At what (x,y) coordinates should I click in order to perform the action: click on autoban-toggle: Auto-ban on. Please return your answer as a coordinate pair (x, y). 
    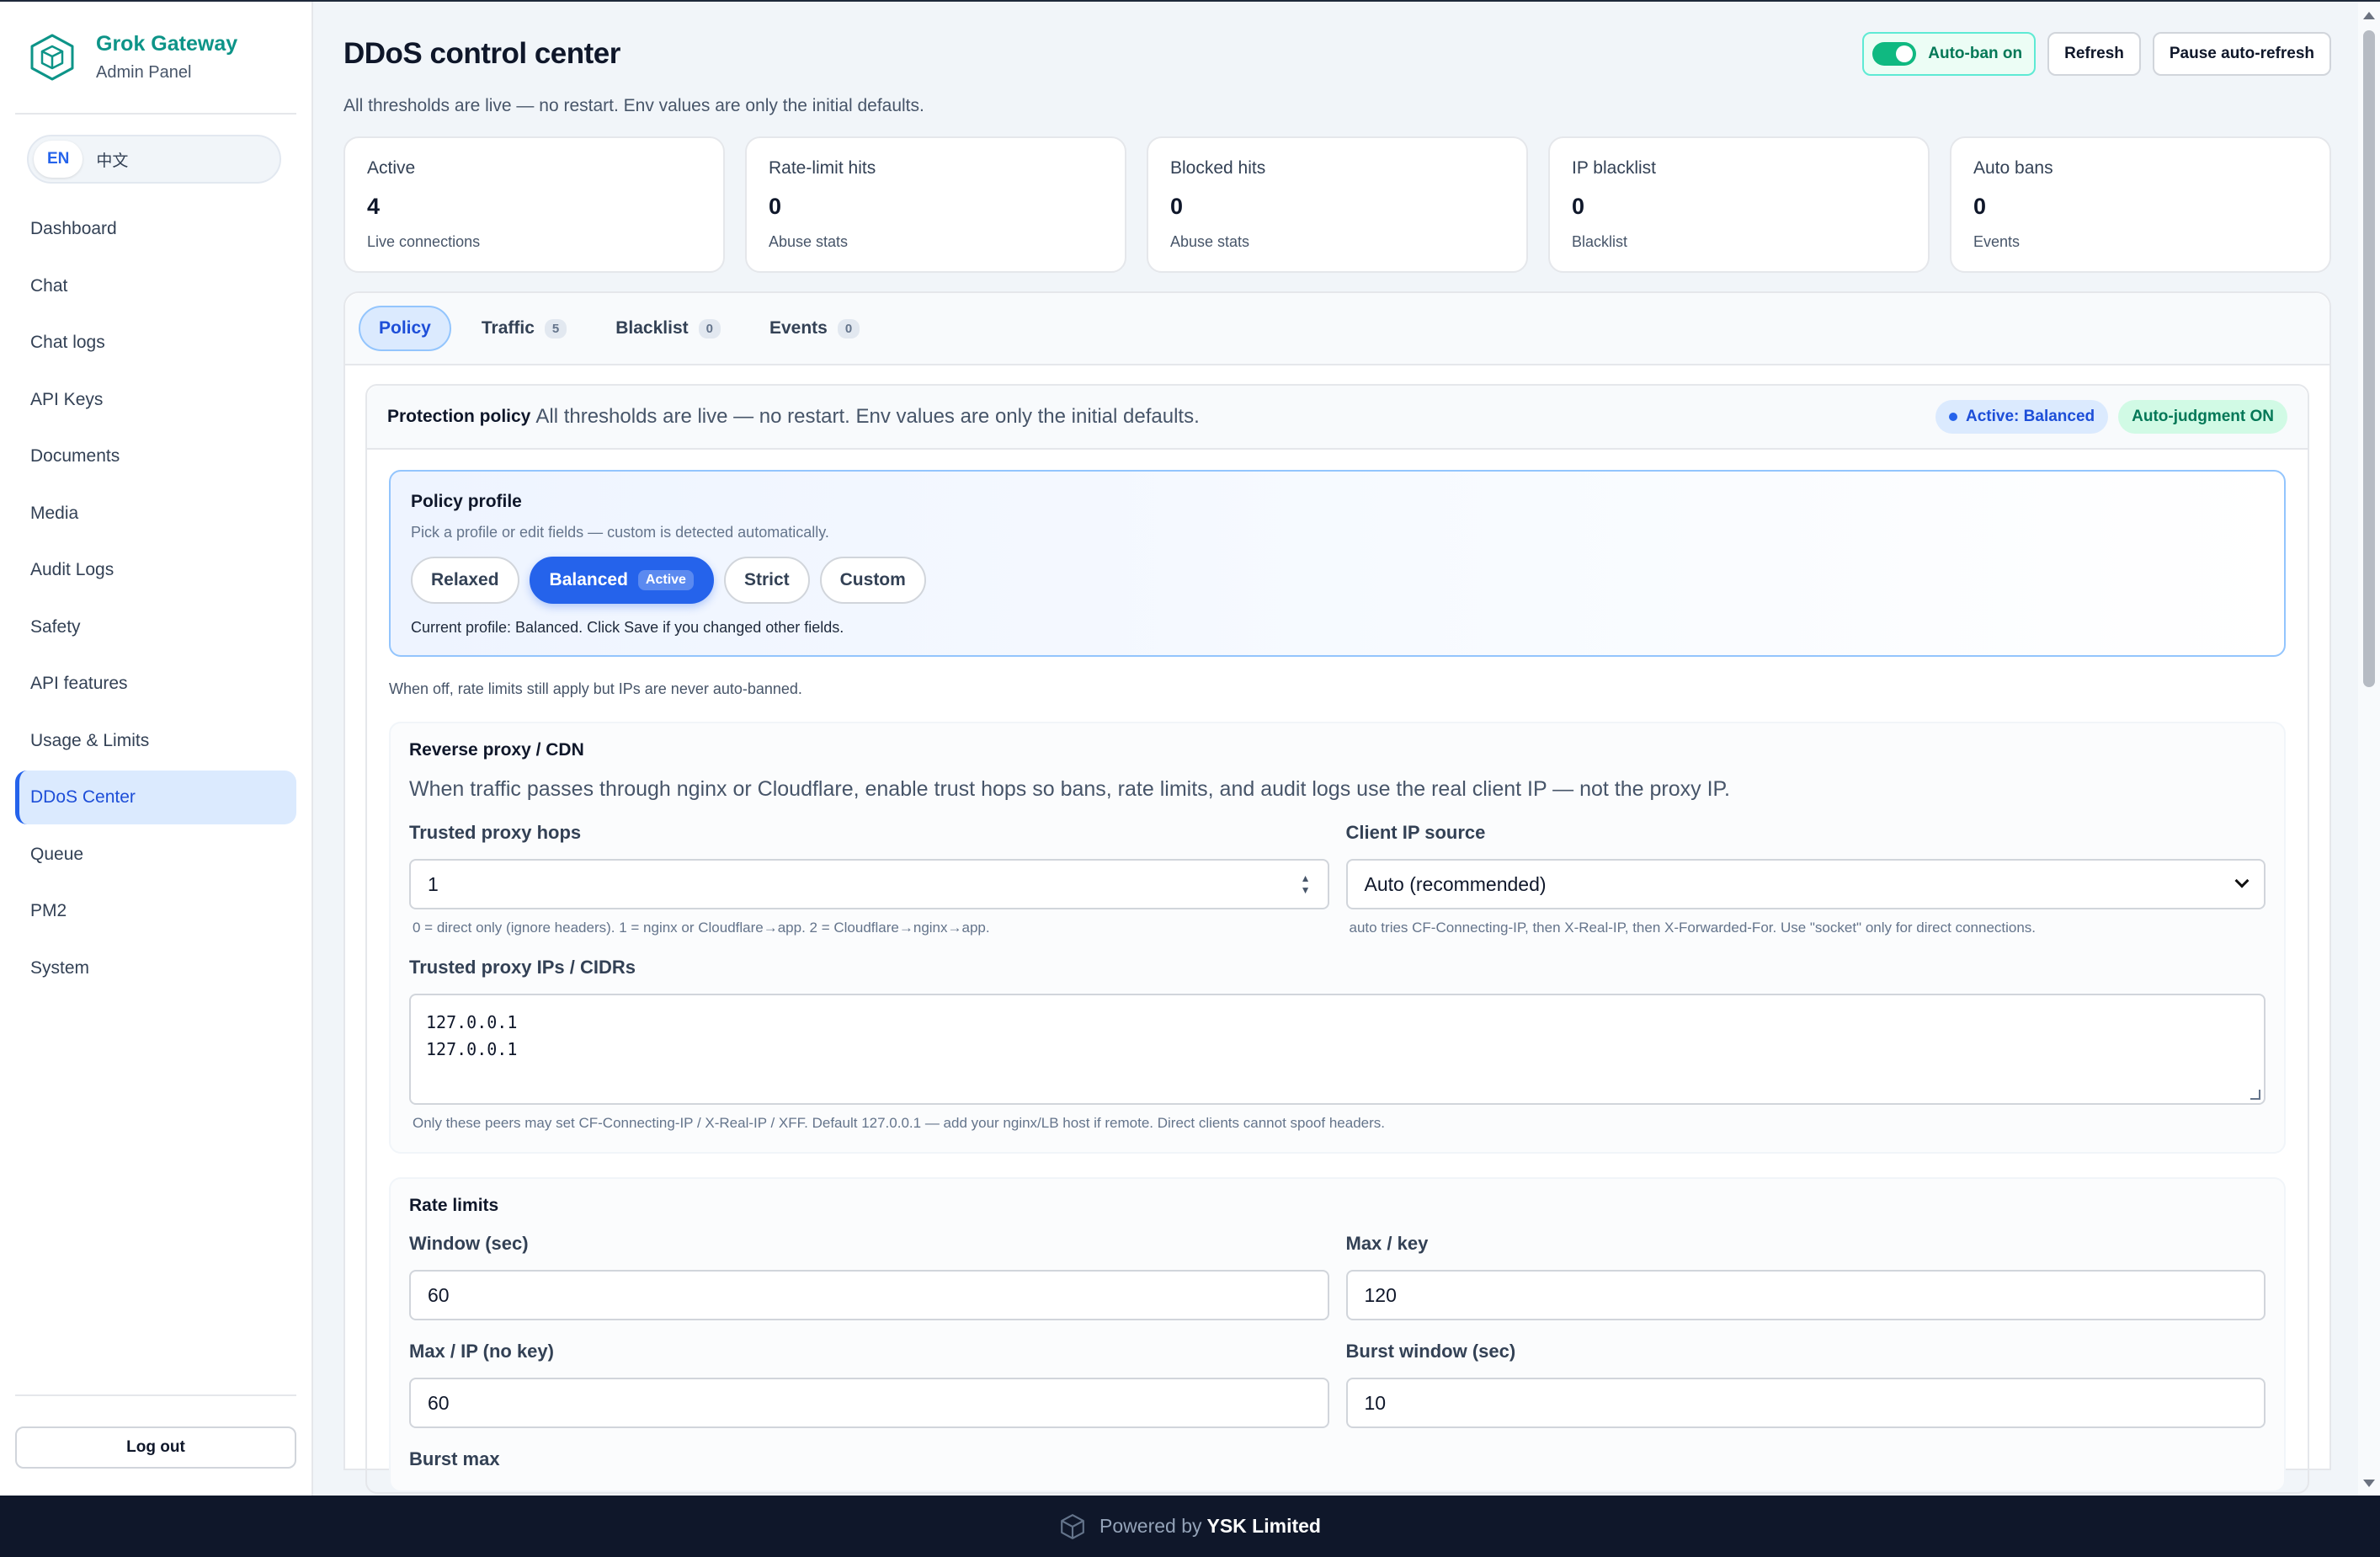
    Looking at the image, I should click on (1950, 54).